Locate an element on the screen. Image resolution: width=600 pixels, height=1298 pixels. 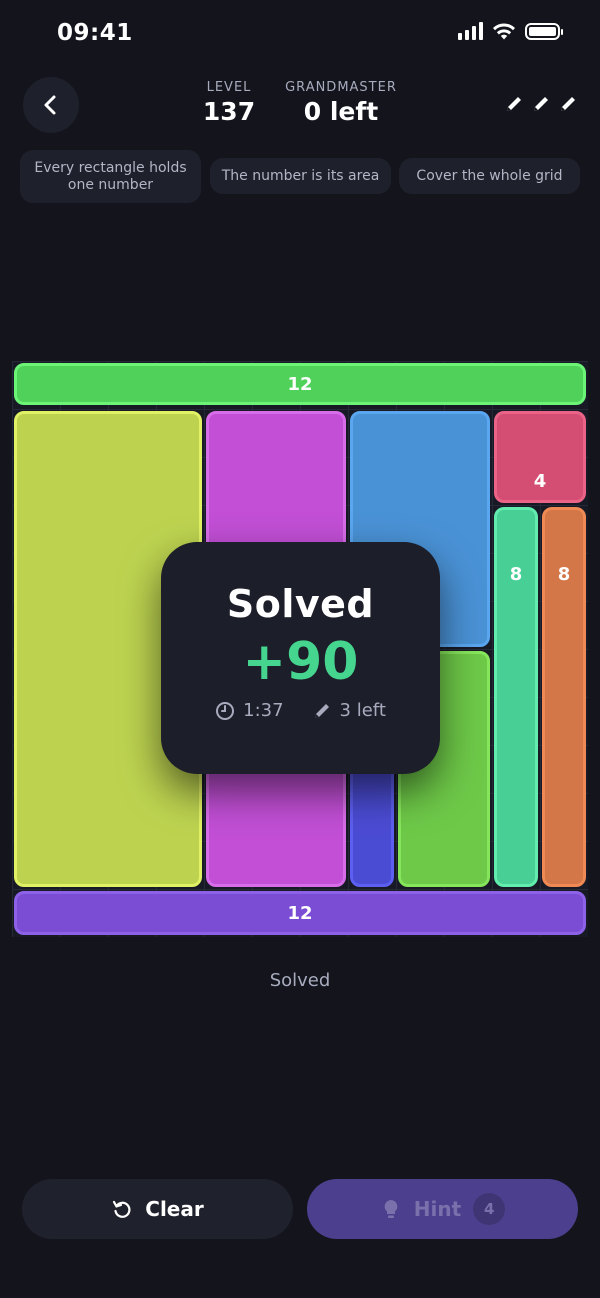
rectangle-bottom: 12 is located at coordinates (300, 913).